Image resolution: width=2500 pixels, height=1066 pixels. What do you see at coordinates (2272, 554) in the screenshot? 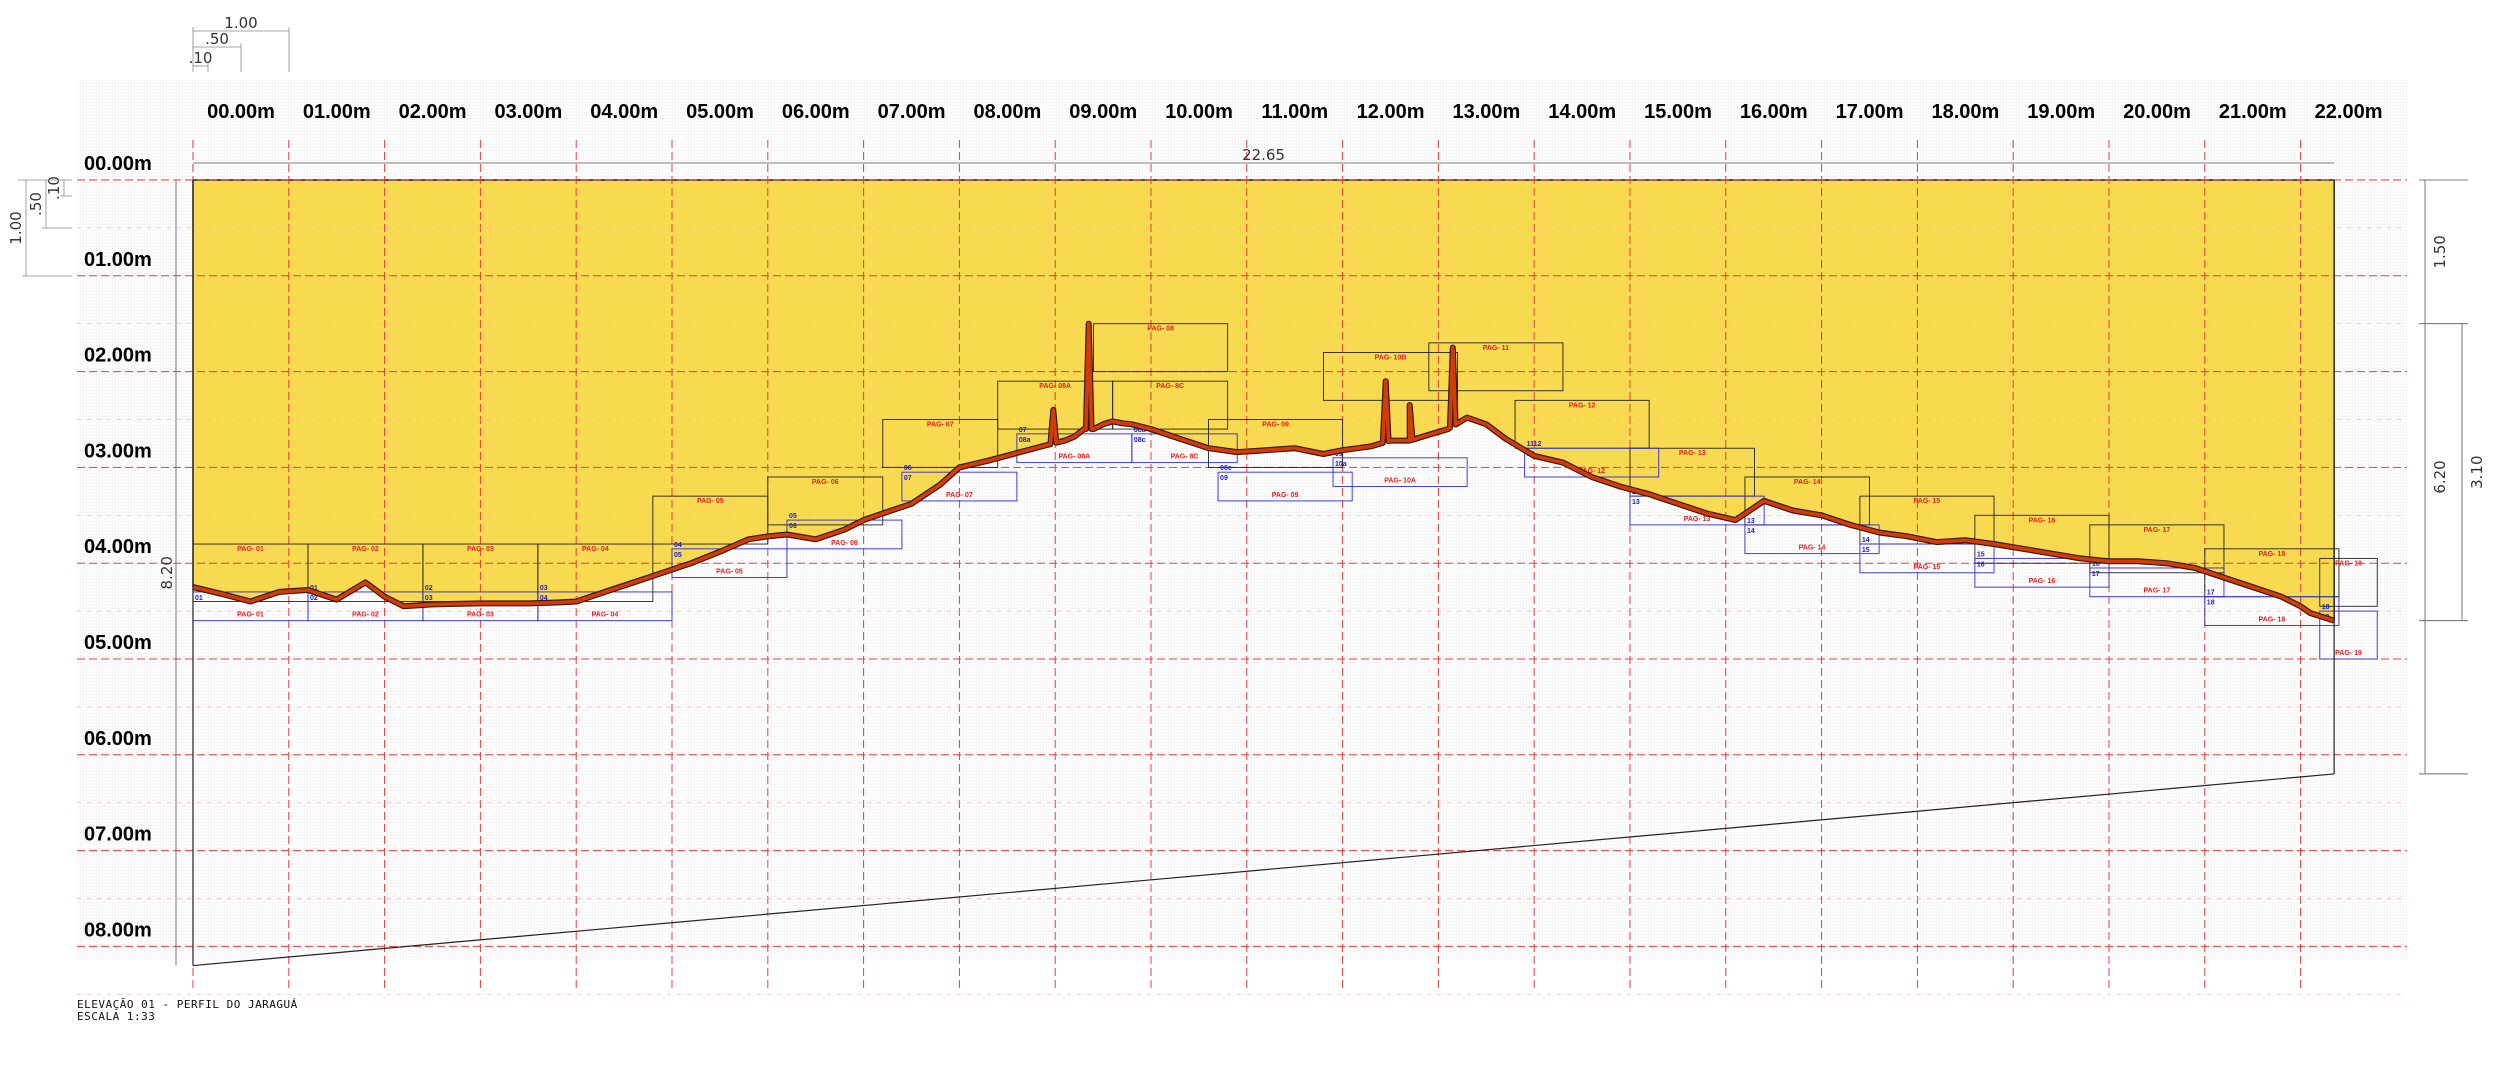
I see `page-box-label: PAG- 18` at bounding box center [2272, 554].